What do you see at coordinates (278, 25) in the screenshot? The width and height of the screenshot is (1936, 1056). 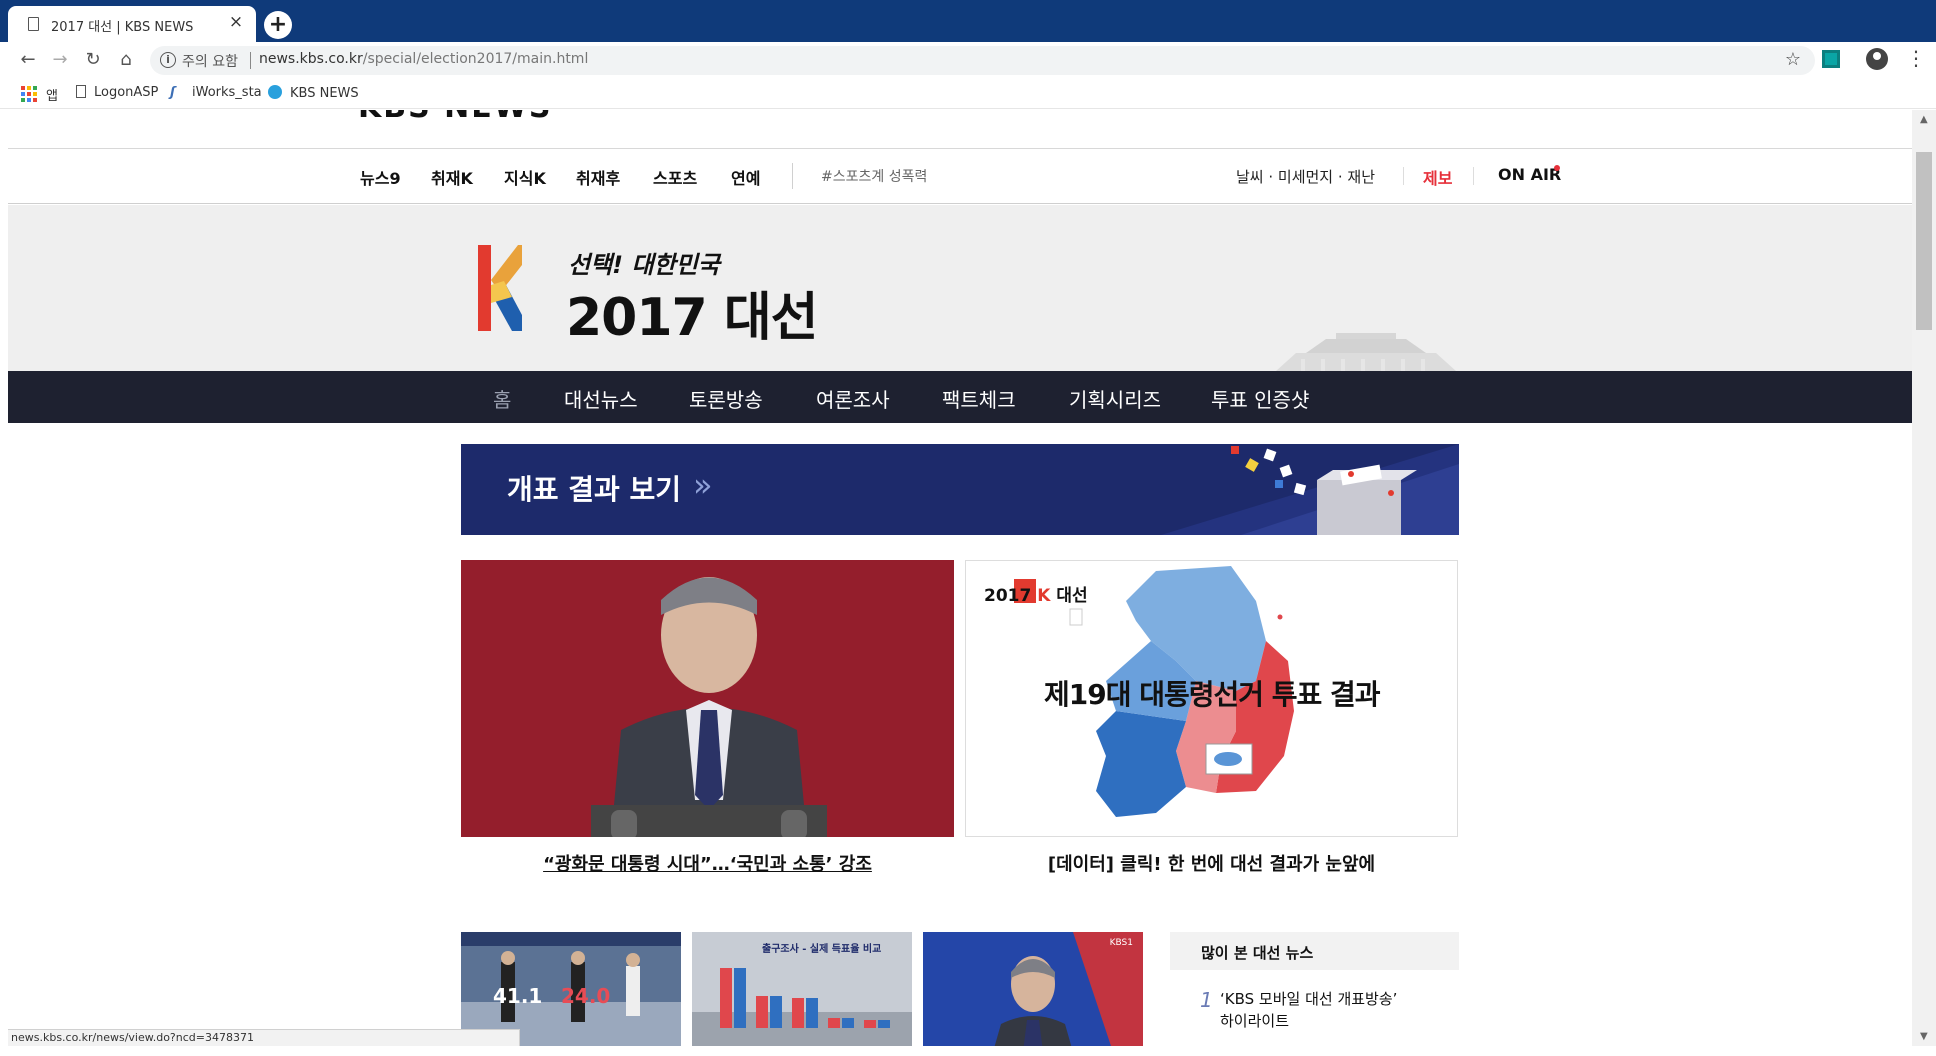 I see `new-tab-button: +` at bounding box center [278, 25].